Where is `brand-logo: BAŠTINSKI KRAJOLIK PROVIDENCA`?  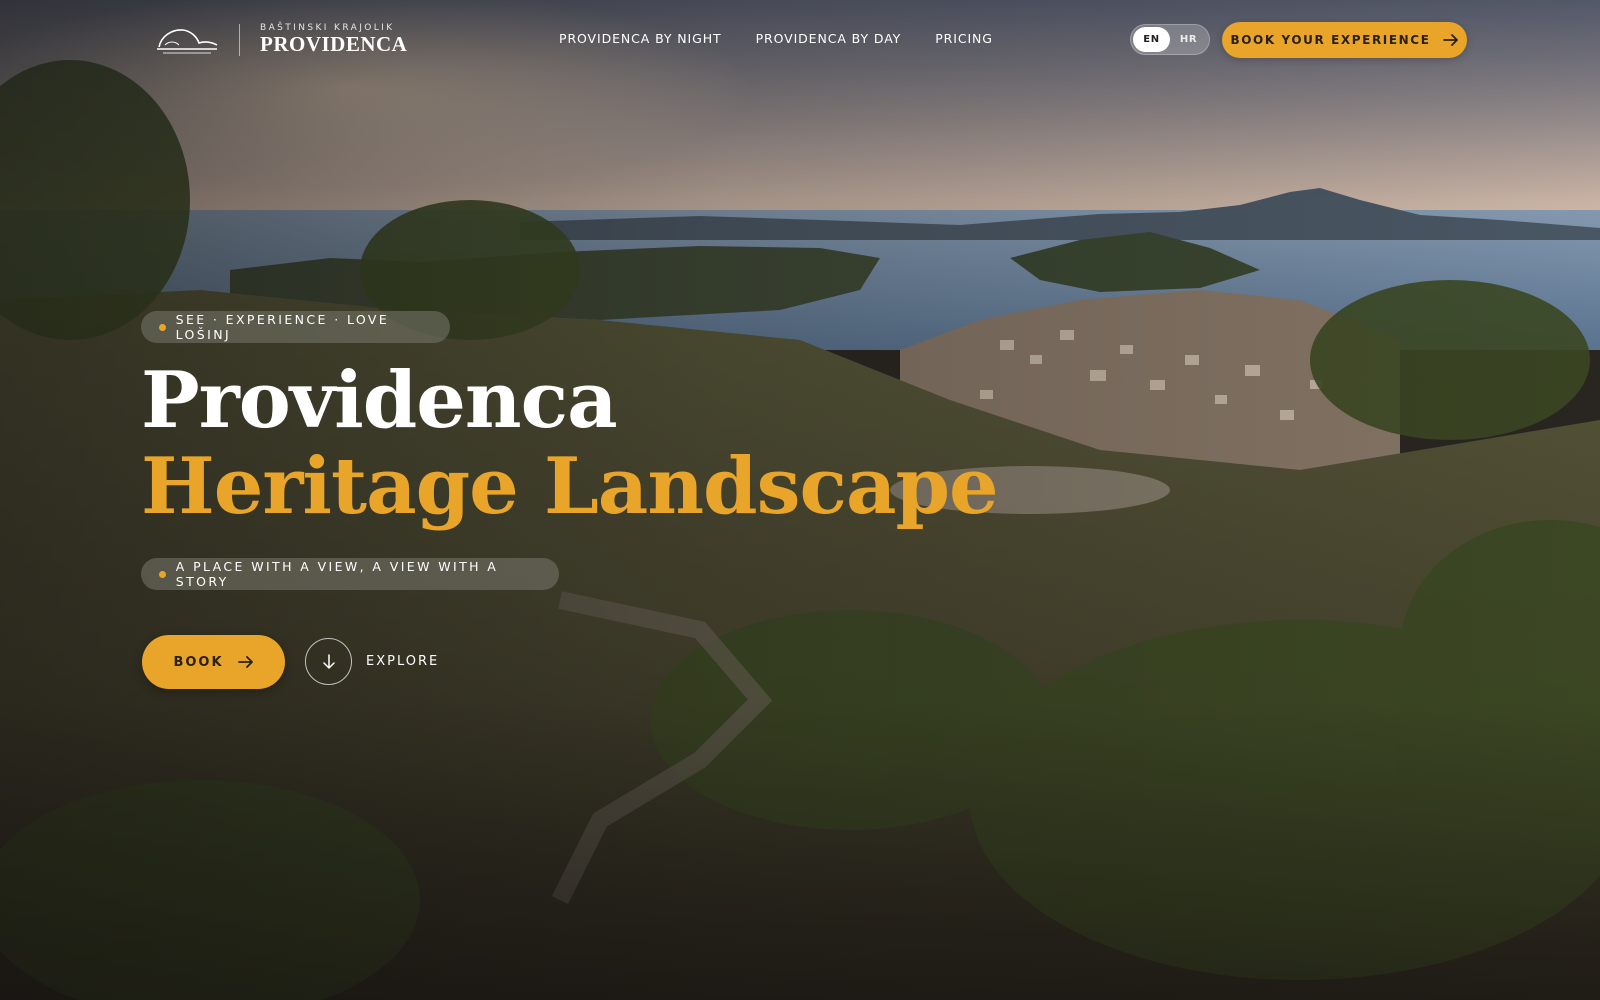 brand-logo: BAŠTINSKI KRAJOLIK PROVIDENCA is located at coordinates (281, 40).